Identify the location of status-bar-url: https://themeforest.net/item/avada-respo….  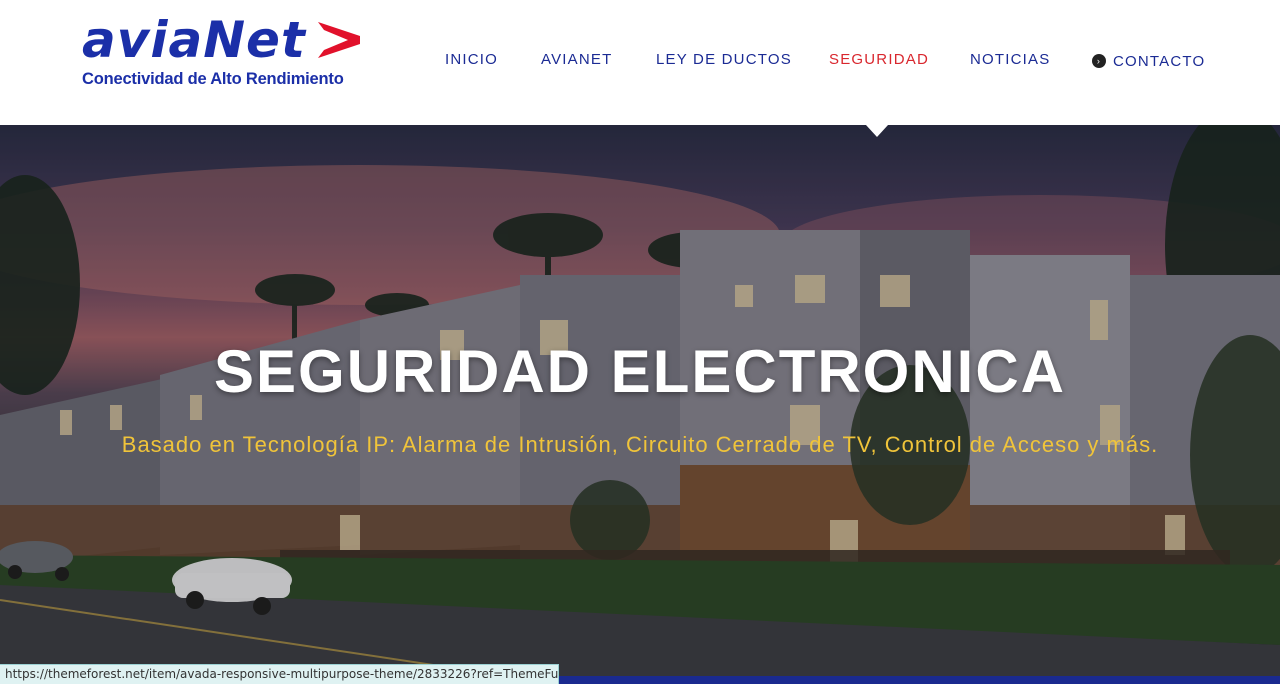
(279, 674).